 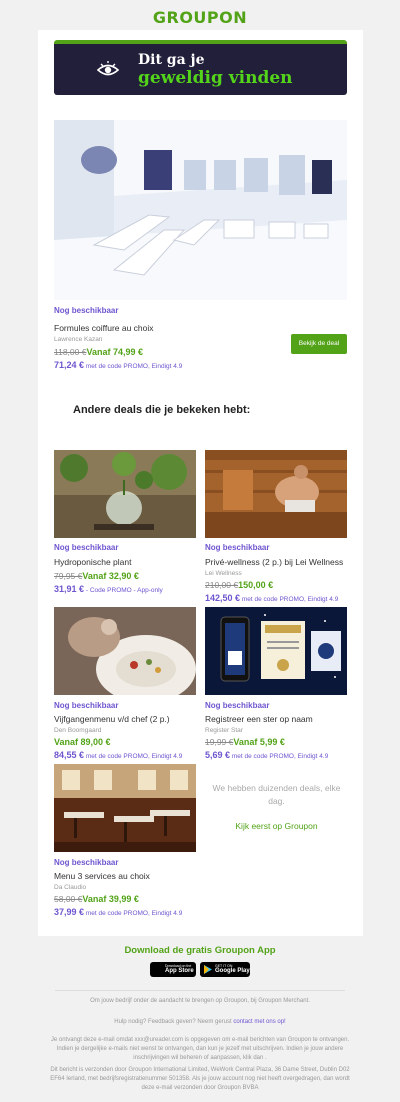 What do you see at coordinates (200, 950) in the screenshot?
I see `app-download-title: Download de gratis Groupon App` at bounding box center [200, 950].